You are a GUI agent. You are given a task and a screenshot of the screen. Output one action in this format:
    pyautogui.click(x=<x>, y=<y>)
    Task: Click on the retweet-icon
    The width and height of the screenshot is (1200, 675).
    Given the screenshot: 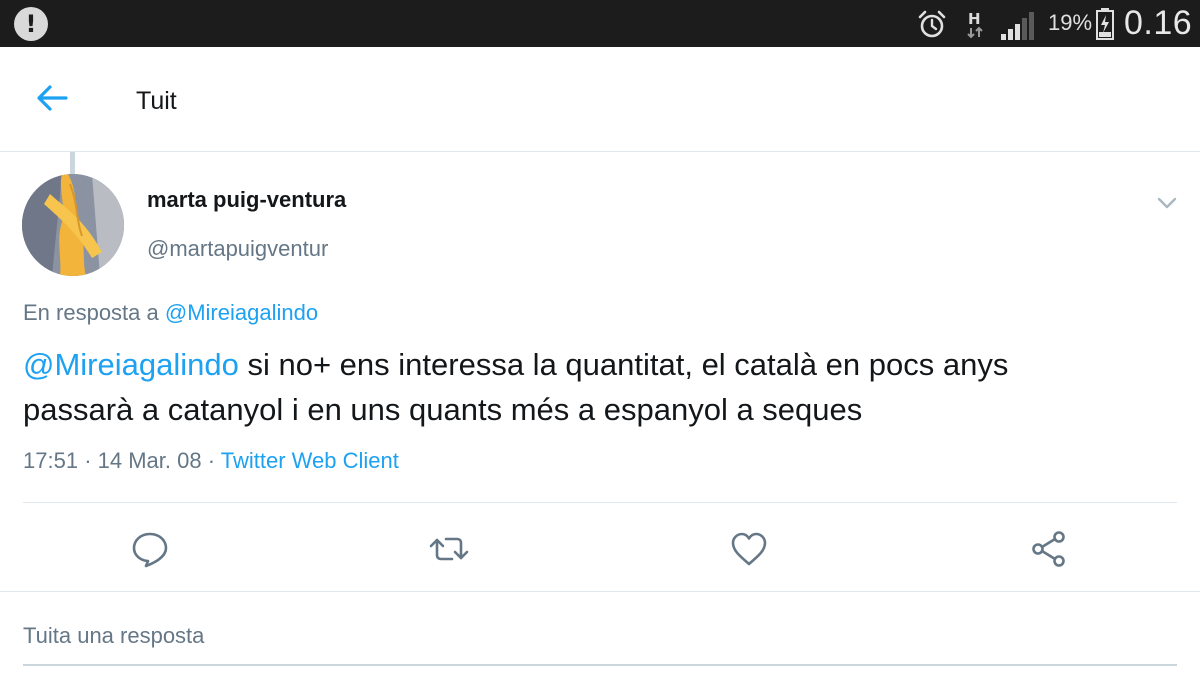 What is the action you would take?
    pyautogui.click(x=449, y=549)
    